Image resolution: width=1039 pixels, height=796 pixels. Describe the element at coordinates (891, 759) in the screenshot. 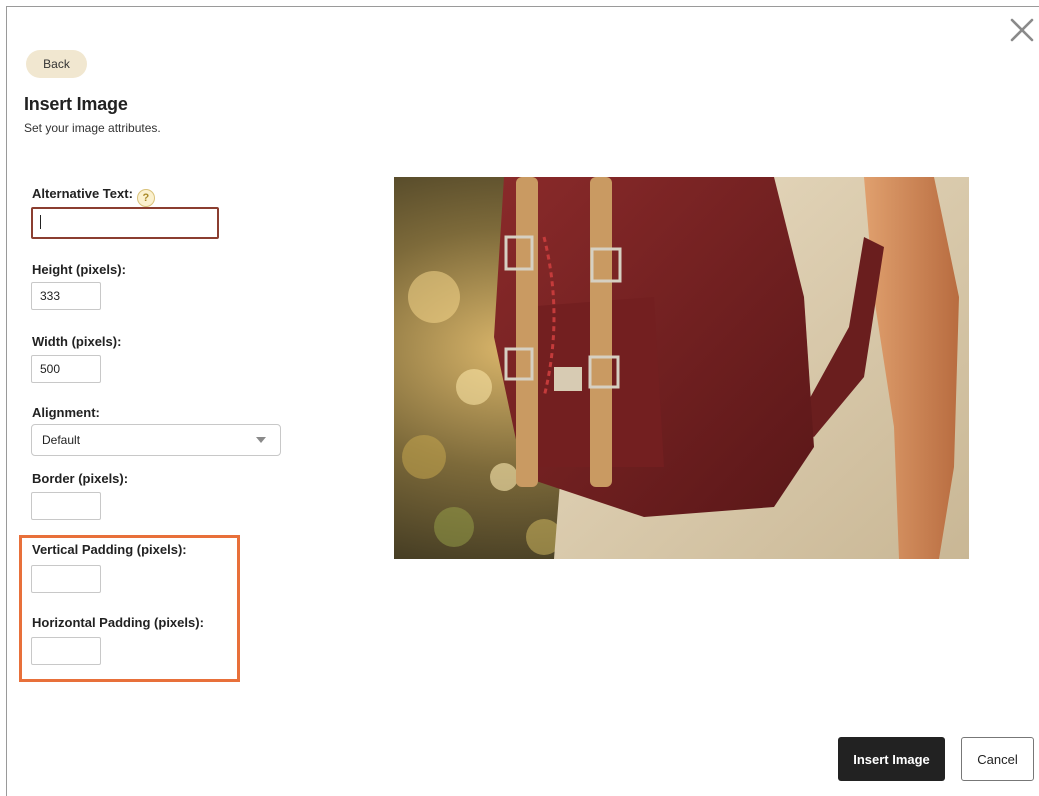

I see `insert-image-button: Insert Image` at that location.